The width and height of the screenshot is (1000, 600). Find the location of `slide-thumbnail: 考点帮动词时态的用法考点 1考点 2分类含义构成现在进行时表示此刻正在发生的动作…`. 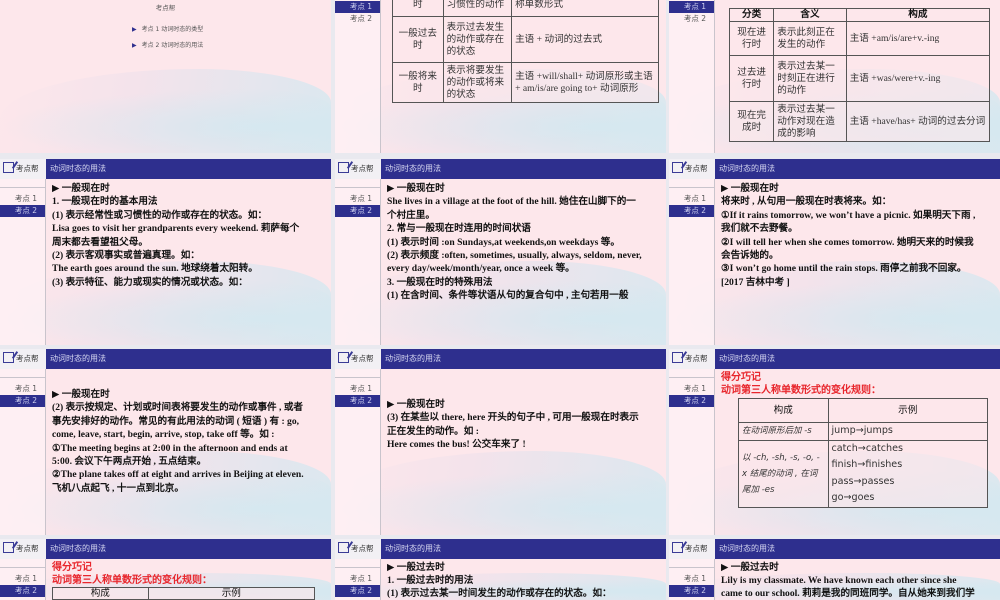

slide-thumbnail: 考点帮动词时态的用法考点 1考点 2分类含义构成现在进行时表示此刻正在发生的动作… is located at coordinates (834, 76).